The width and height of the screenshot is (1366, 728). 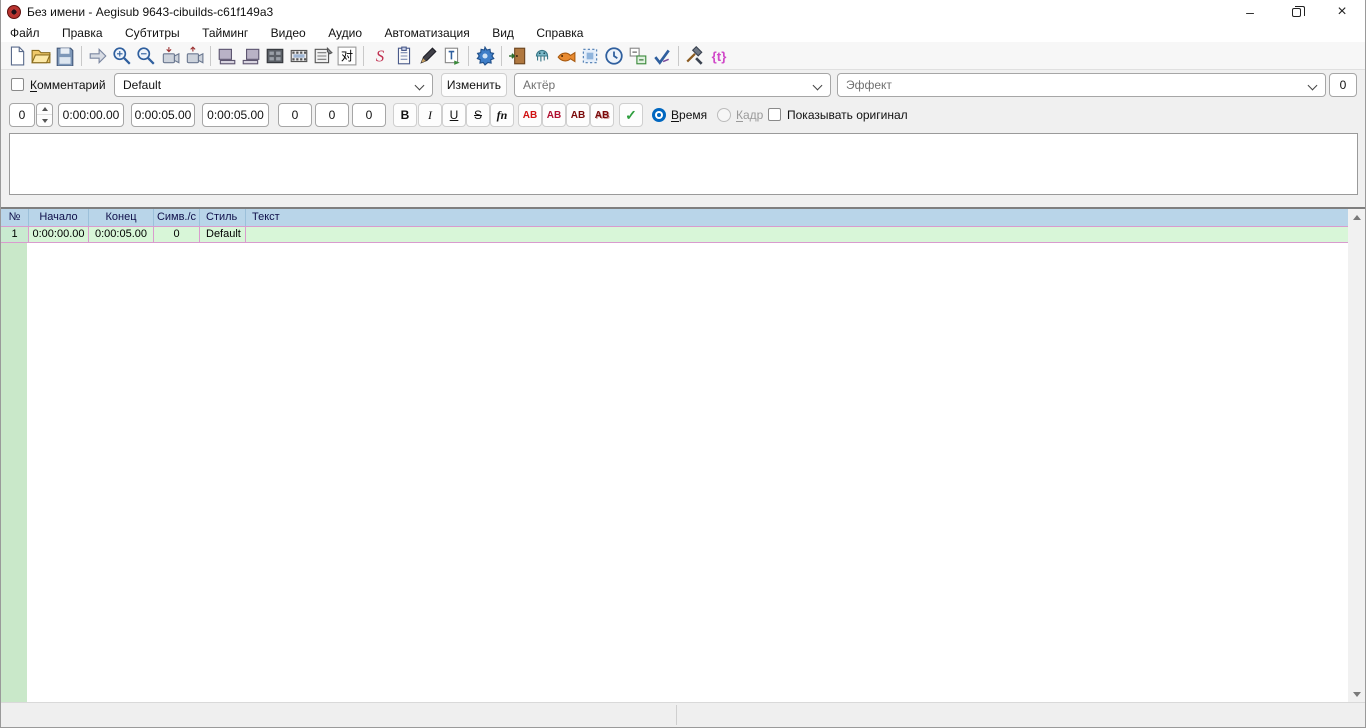 I want to click on layer-stepper, so click(x=44, y=115).